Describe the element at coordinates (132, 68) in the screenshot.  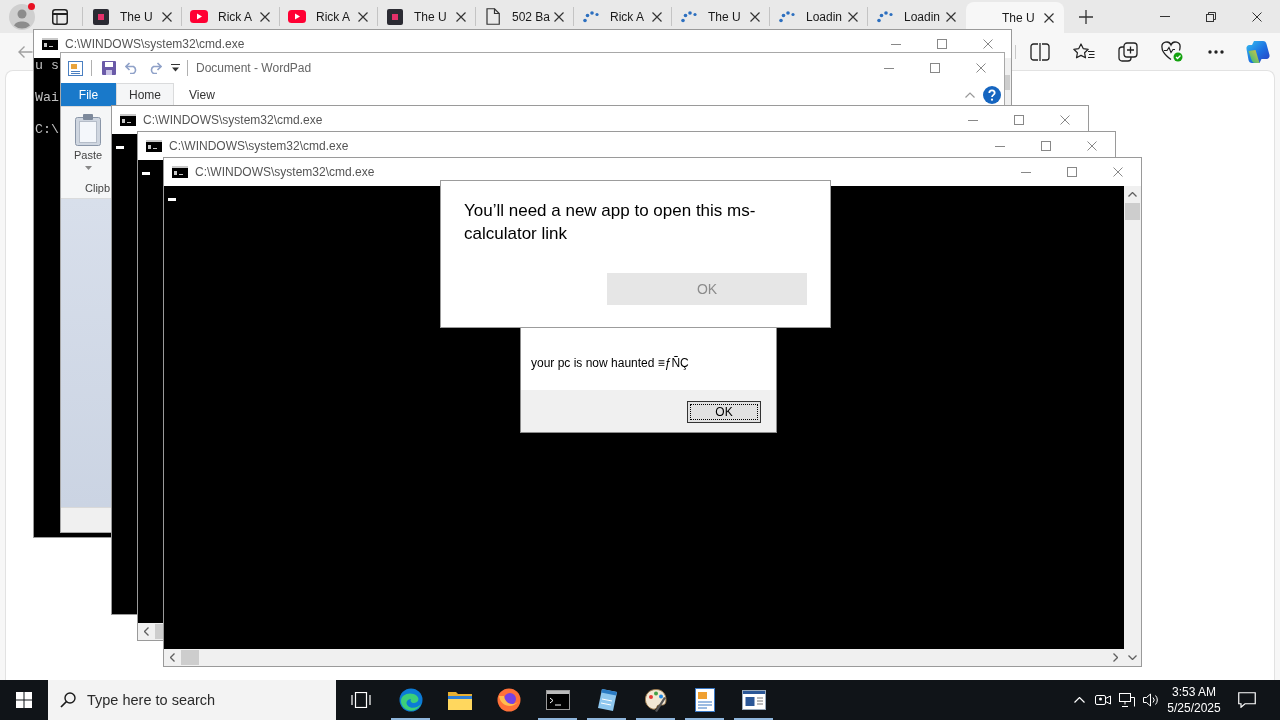
I see `undo-icon` at that location.